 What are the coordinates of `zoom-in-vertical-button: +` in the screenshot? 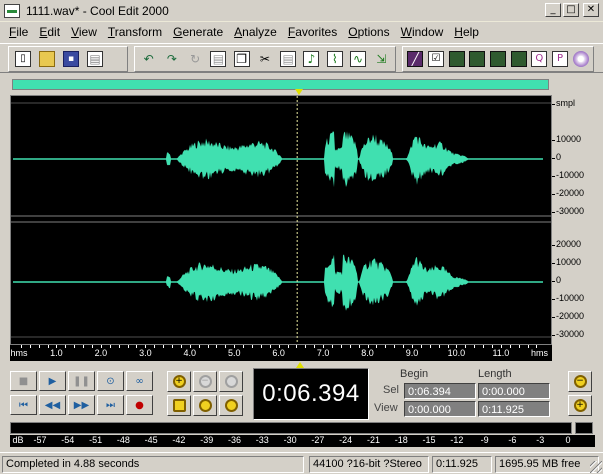 It's located at (580, 405).